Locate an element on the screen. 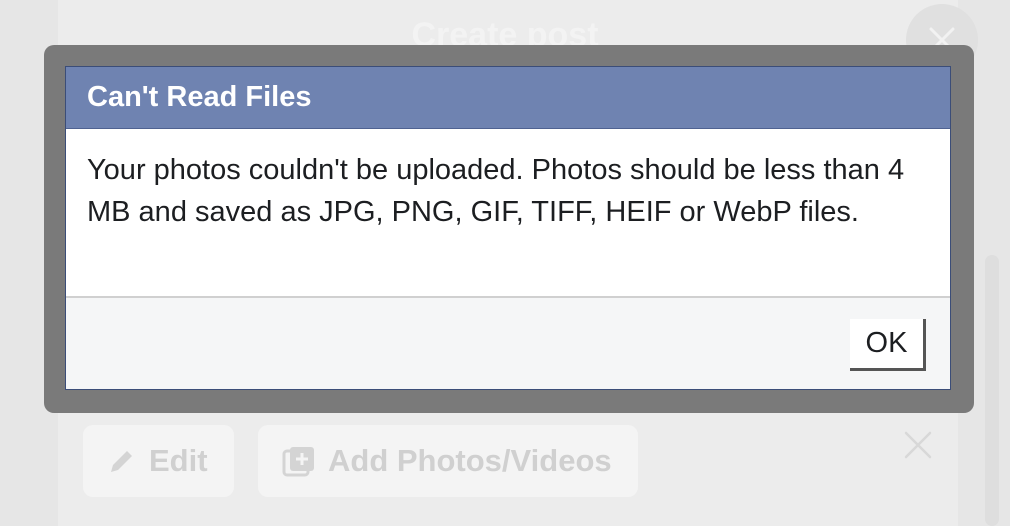 This screenshot has height=526, width=1010. add-photos-videos-button: Add Photos/Videos is located at coordinates (448, 461).